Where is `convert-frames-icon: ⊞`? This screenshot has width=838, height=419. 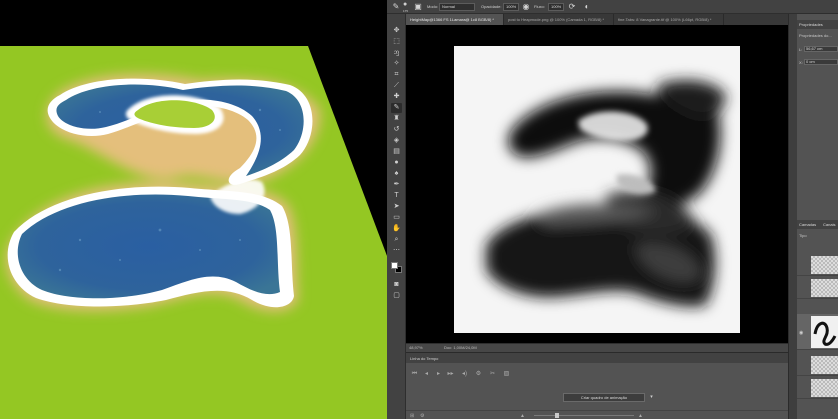 convert-frames-icon: ⊞ is located at coordinates (412, 416).